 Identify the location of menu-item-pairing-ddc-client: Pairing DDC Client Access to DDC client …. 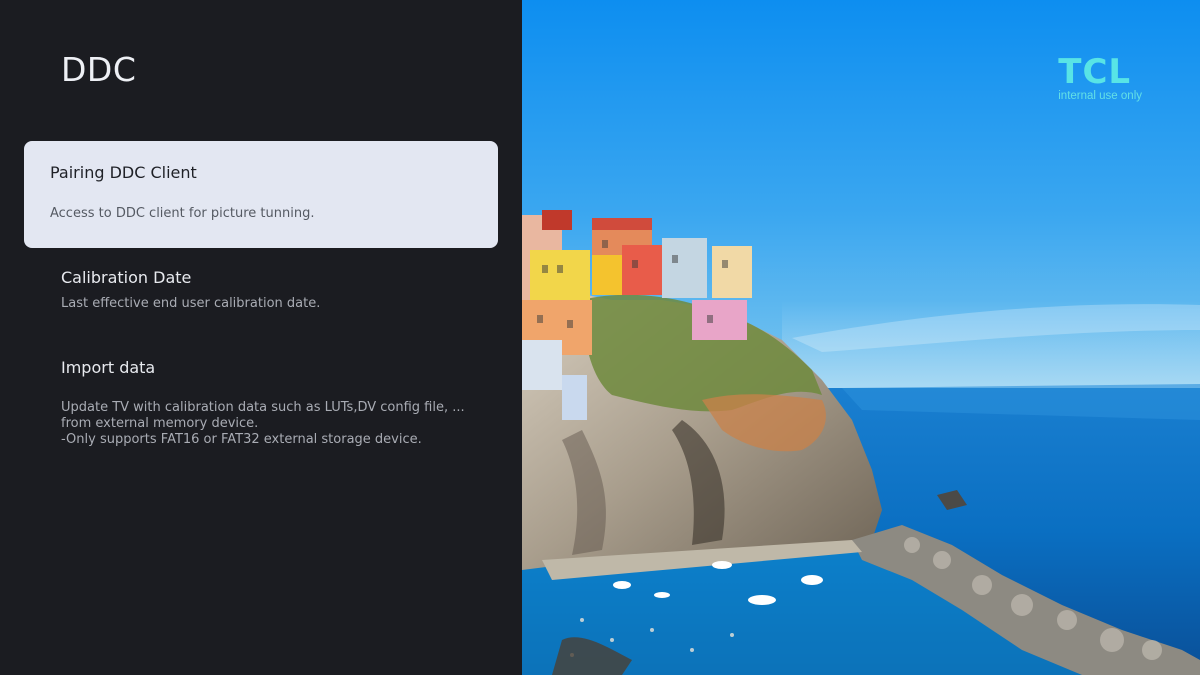
(261, 194).